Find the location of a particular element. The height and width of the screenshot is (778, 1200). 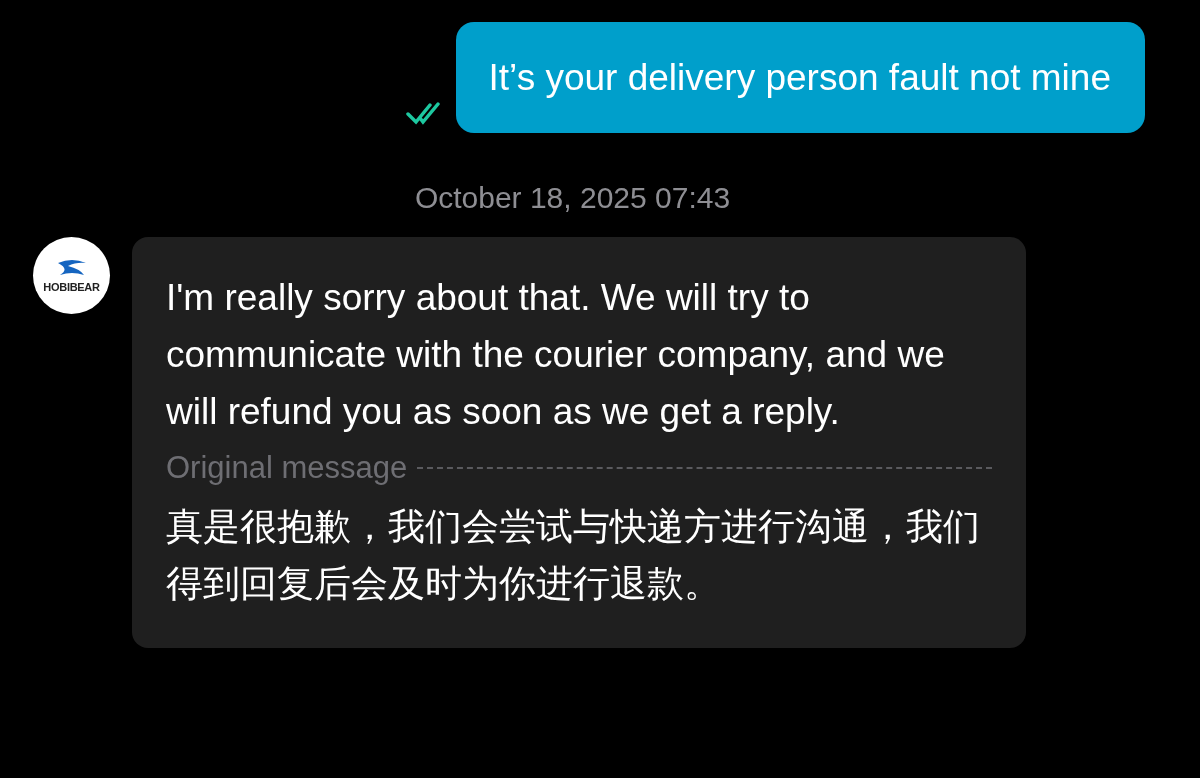

original-message-text: 真是很抱歉，我们会尝试与快递方进行沟通，我们得到回复后会及时为你进行退款。 is located at coordinates (573, 555).